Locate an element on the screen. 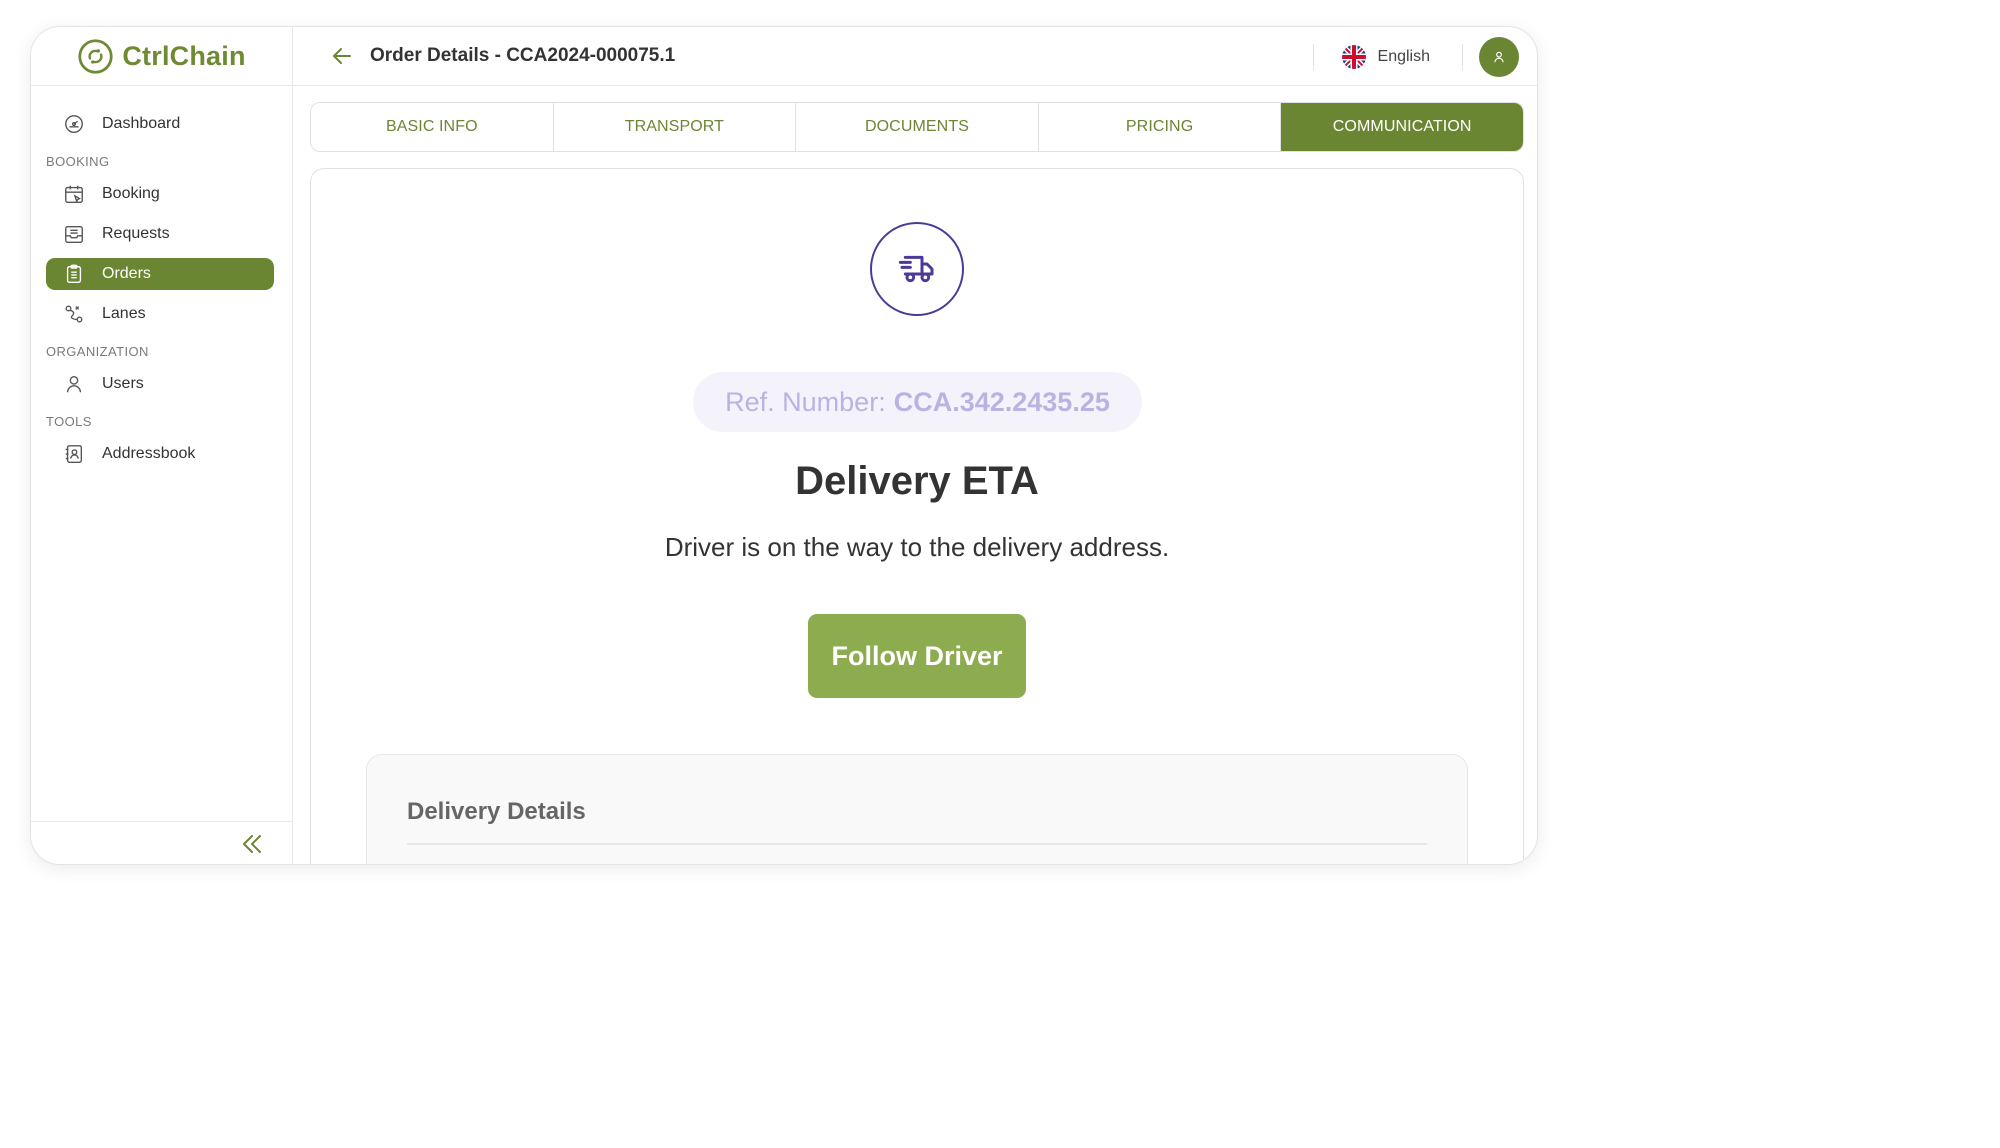  delivery-truck-icon is located at coordinates (916, 269).